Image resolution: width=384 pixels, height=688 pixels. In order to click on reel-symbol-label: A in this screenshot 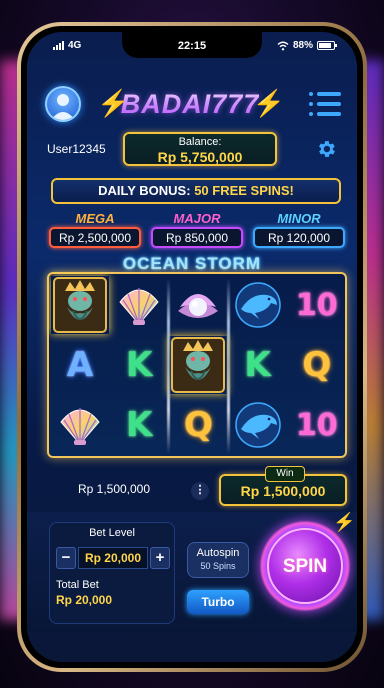, I will do `click(80, 365)`.